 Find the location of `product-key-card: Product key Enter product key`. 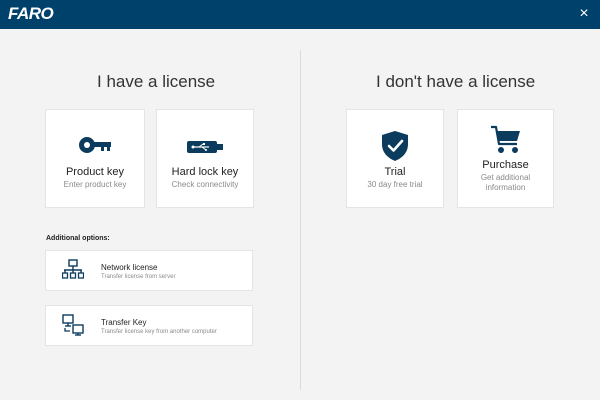

product-key-card: Product key Enter product key is located at coordinates (95, 158).